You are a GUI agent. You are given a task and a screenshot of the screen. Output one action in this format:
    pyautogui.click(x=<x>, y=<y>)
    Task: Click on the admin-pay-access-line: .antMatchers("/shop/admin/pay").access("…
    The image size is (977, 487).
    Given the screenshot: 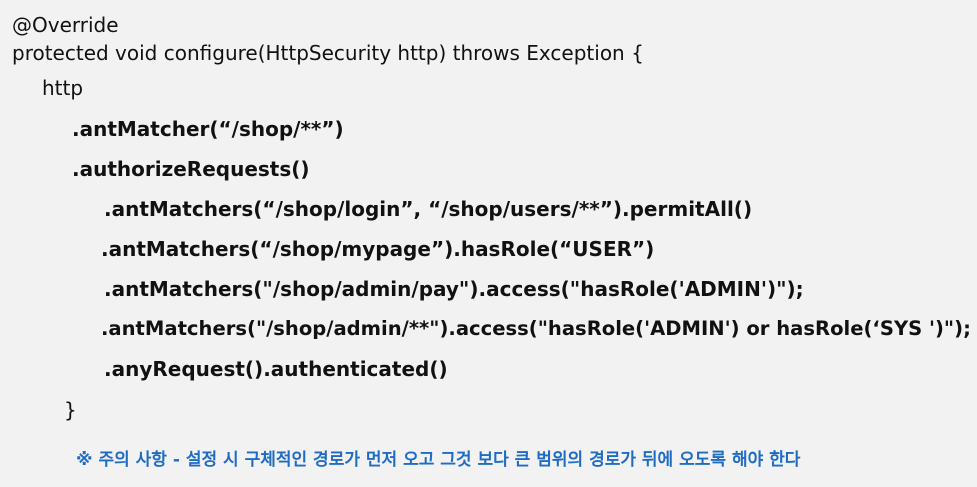 What is the action you would take?
    pyautogui.click(x=454, y=289)
    